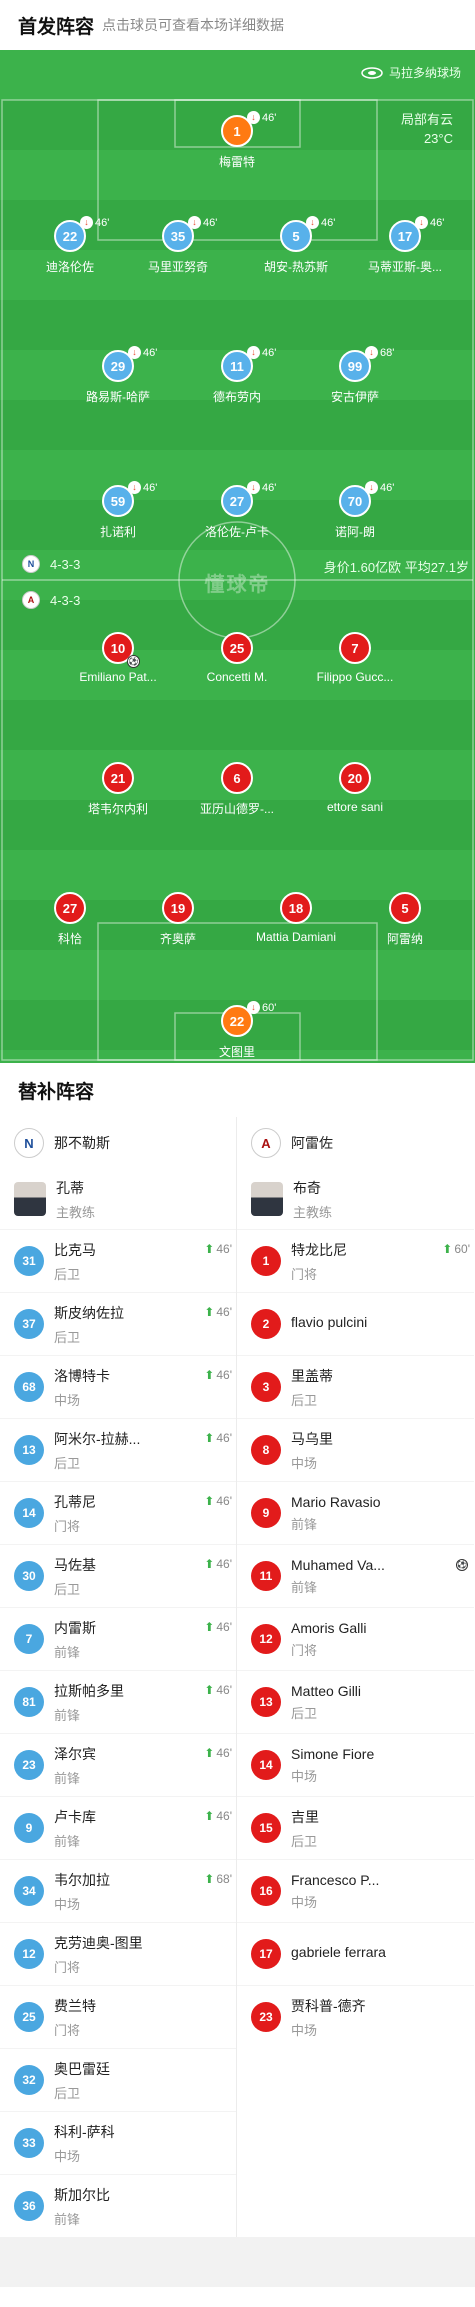  I want to click on substitution-on-tag: ⬆ 68', so click(218, 1879).